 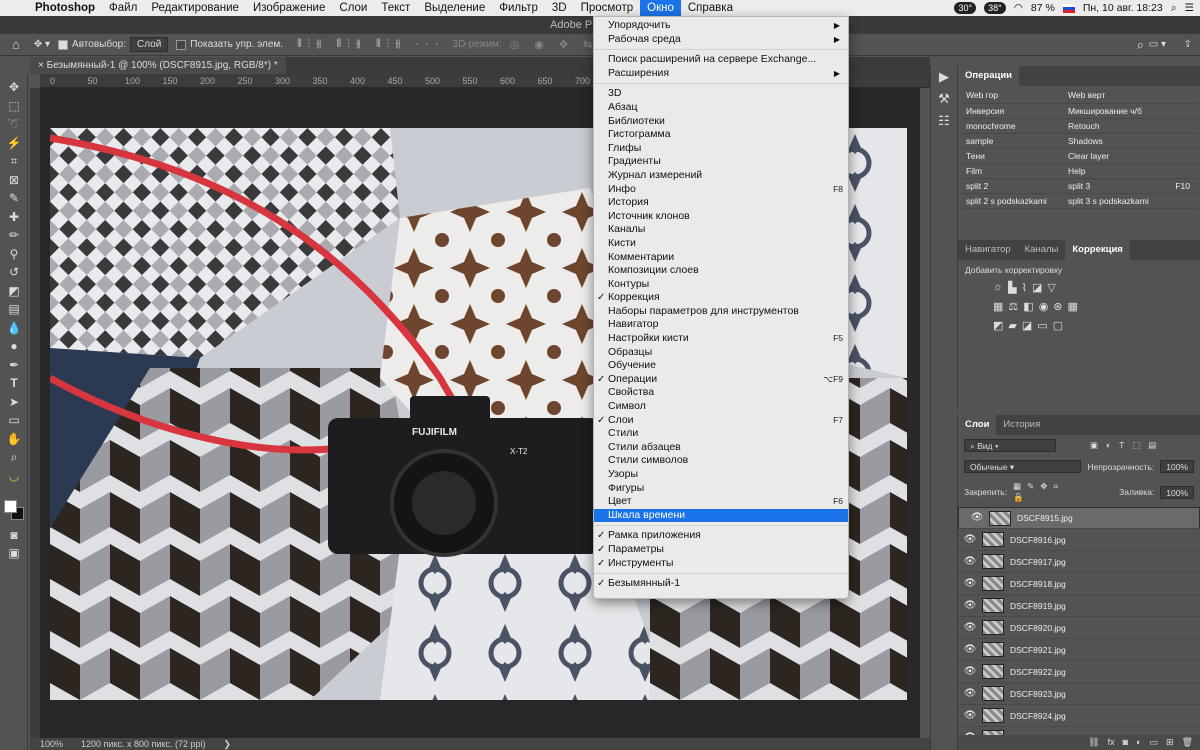 What do you see at coordinates (988, 250) in the screenshot?
I see `panel-tab: Навигатор` at bounding box center [988, 250].